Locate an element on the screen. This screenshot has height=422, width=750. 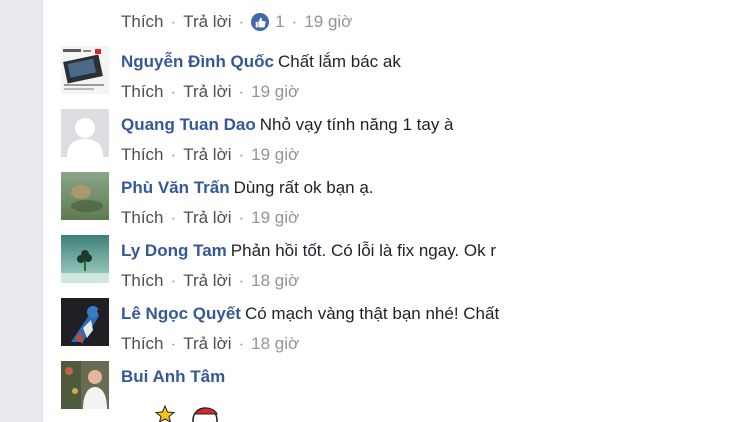
commenter-name: Phù Văn Trấn is located at coordinates (175, 187).